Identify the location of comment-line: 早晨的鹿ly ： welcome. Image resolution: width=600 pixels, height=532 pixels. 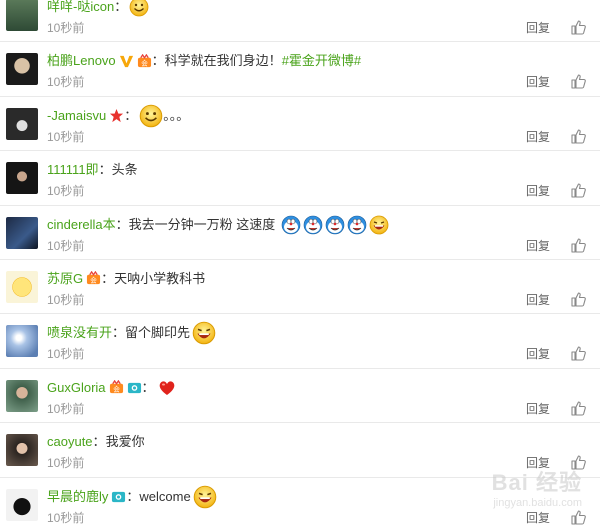
(132, 497).